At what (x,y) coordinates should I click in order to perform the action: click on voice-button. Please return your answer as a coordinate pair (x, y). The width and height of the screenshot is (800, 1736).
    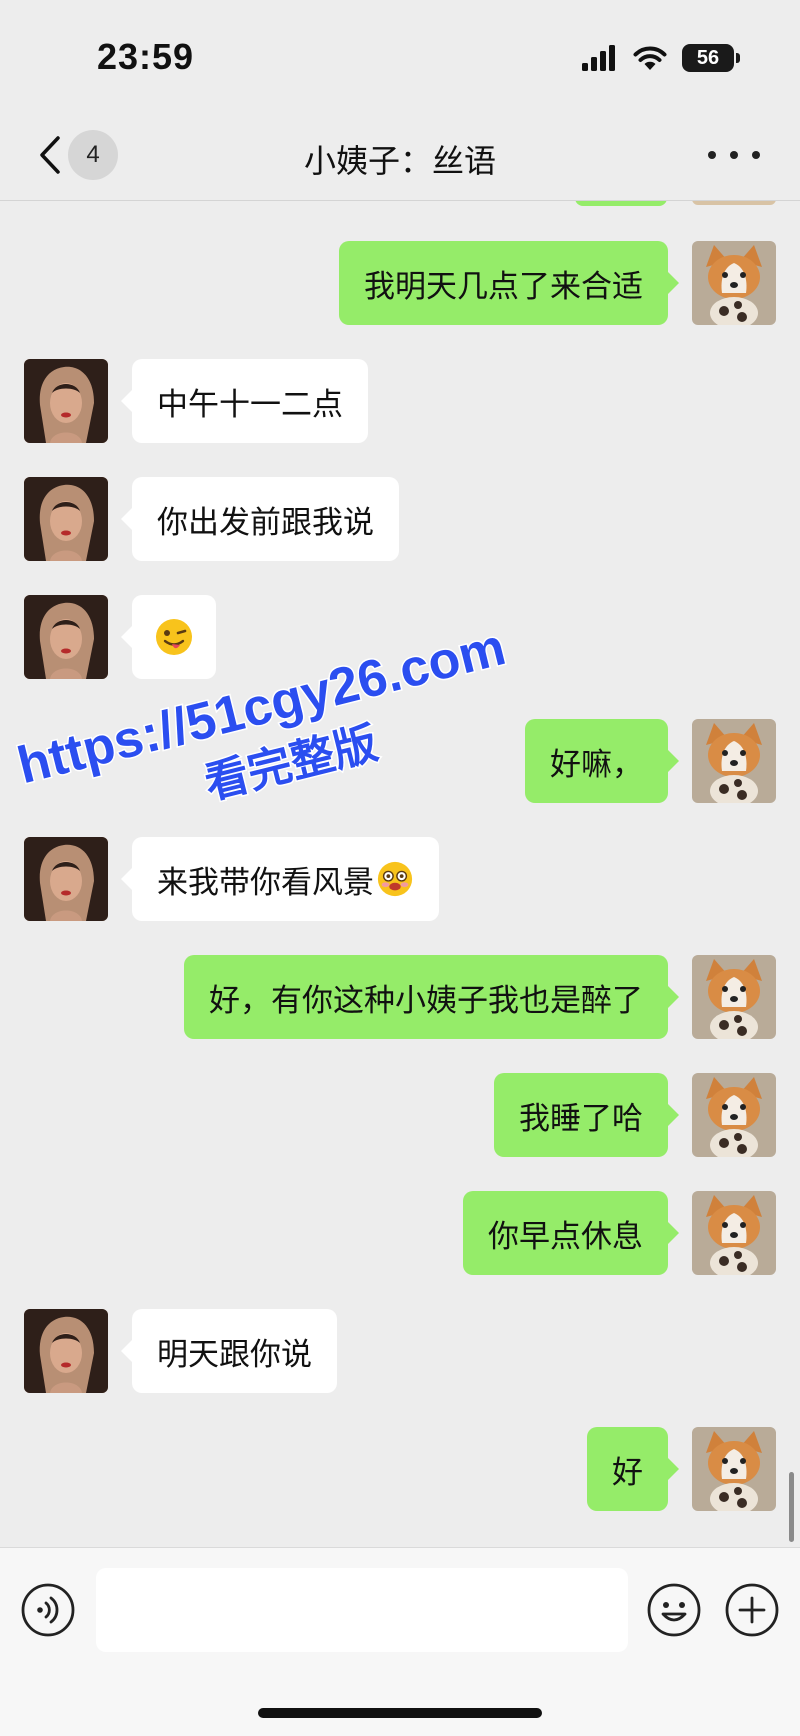
    Looking at the image, I should click on (48, 1610).